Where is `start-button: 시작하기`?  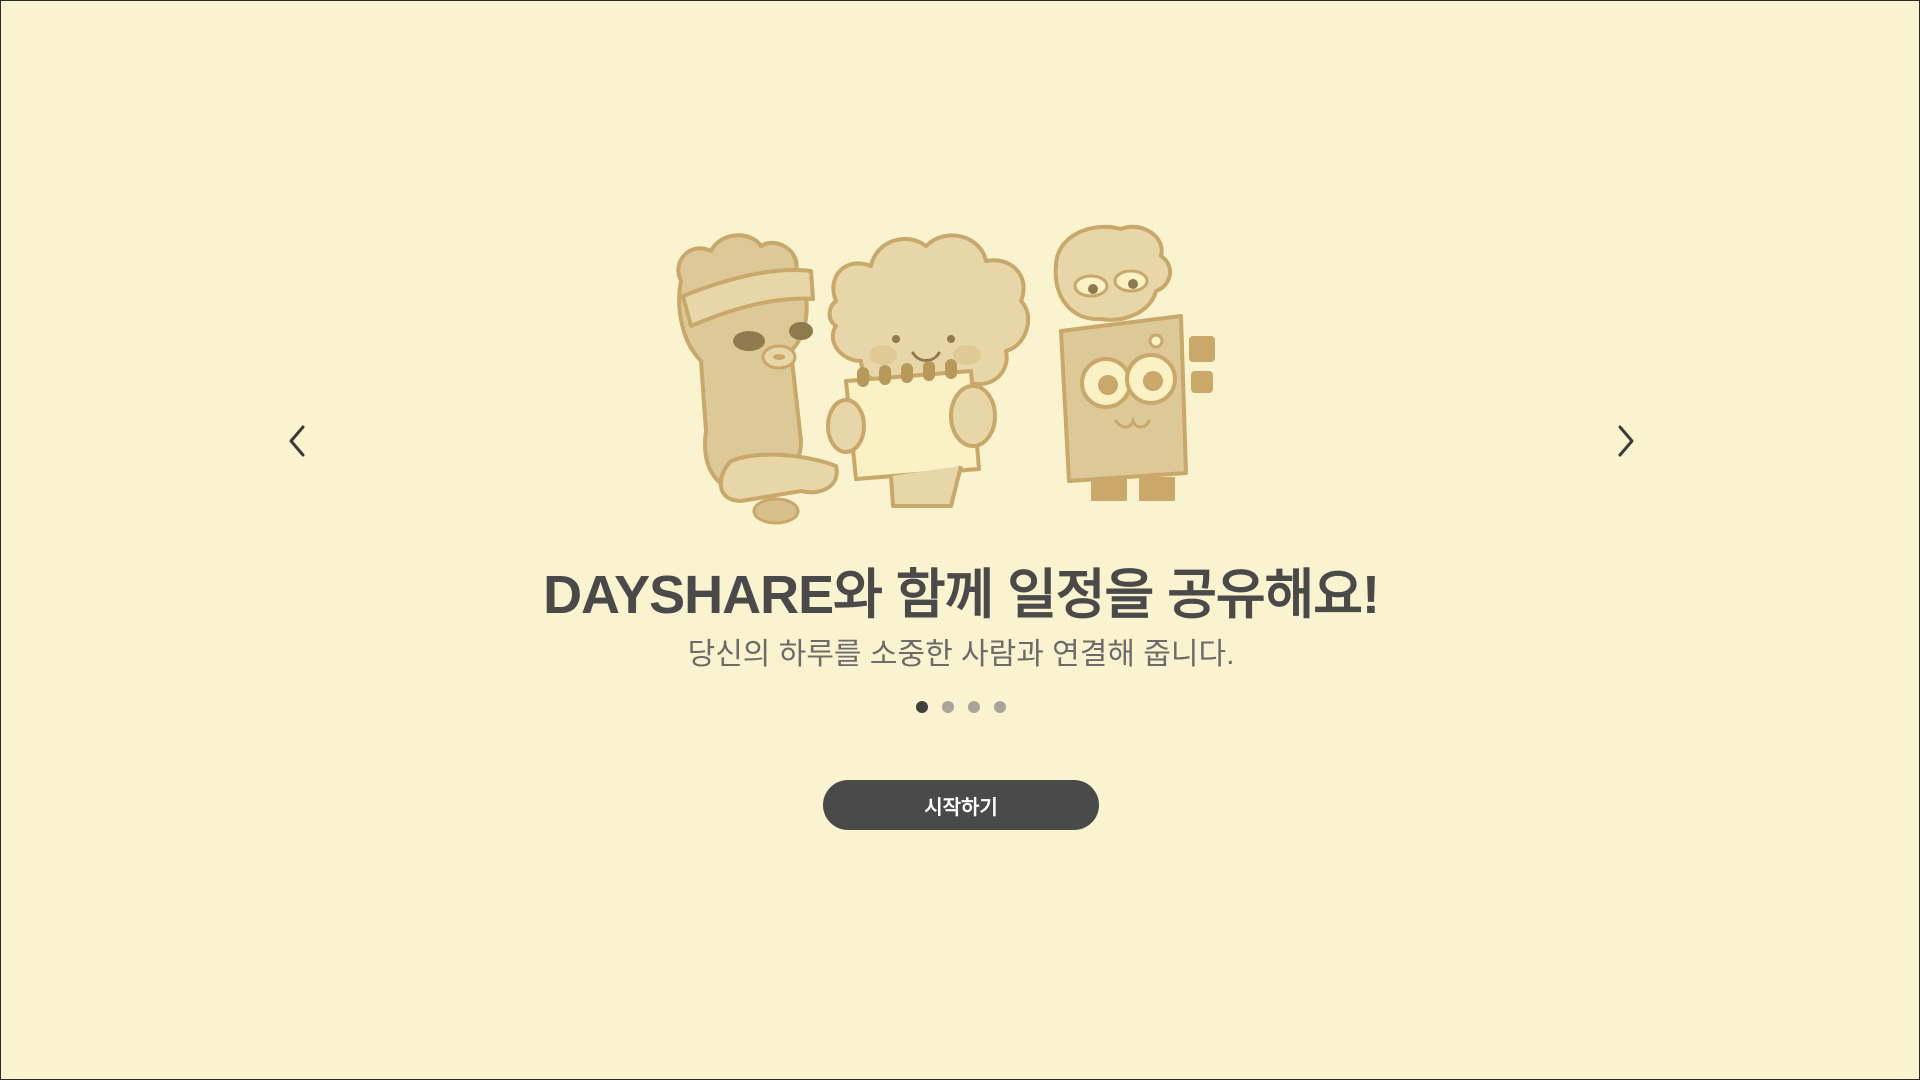
start-button: 시작하기 is located at coordinates (961, 805).